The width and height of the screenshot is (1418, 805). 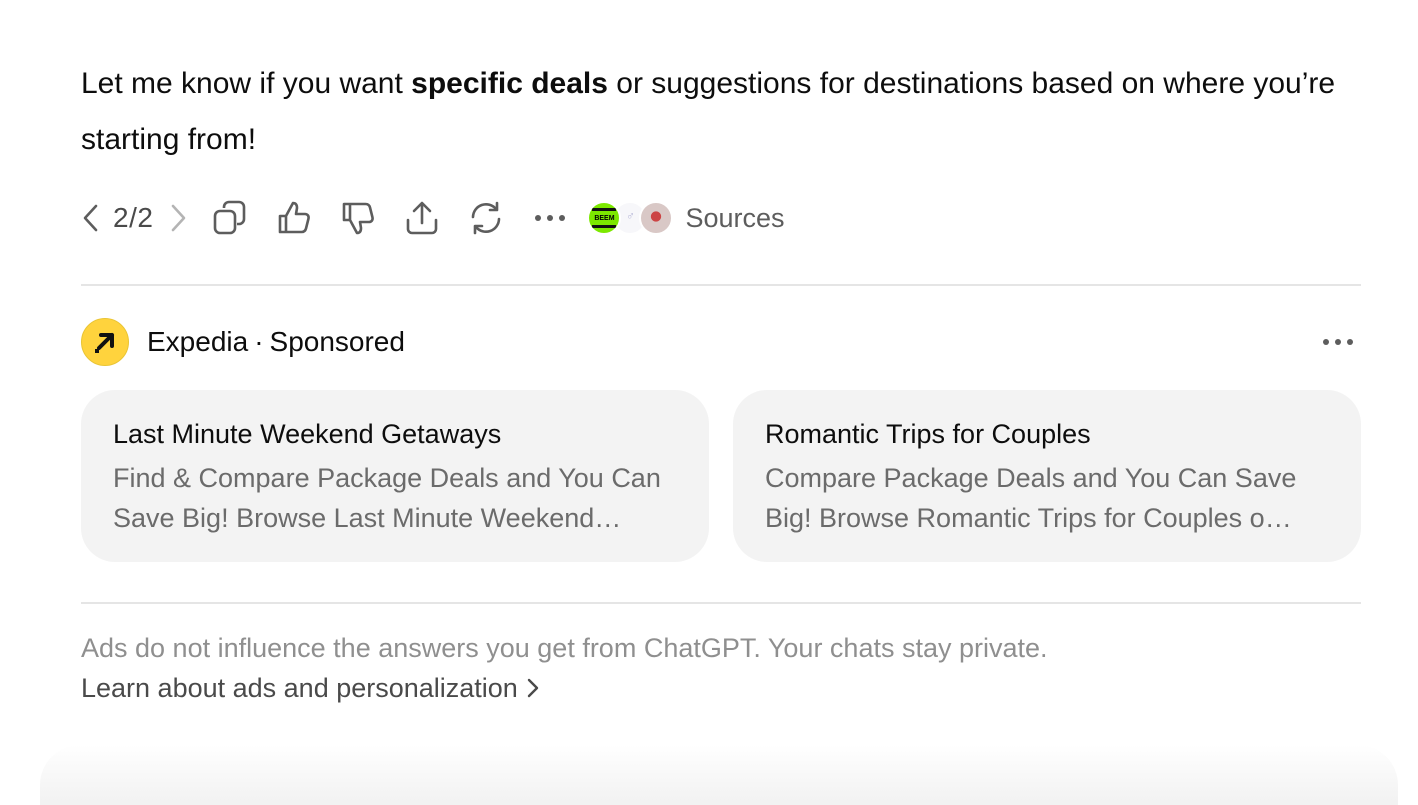 What do you see at coordinates (90, 218) in the screenshot?
I see `chevron-left-icon` at bounding box center [90, 218].